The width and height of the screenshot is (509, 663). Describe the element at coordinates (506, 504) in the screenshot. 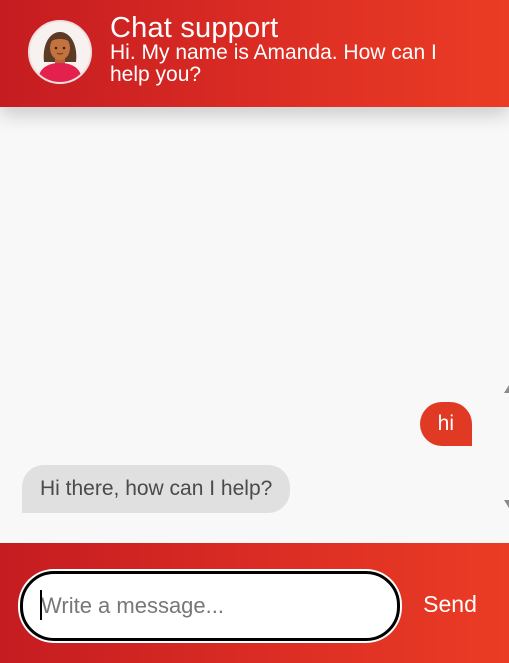

I see `scroll-down-arrow-icon` at that location.